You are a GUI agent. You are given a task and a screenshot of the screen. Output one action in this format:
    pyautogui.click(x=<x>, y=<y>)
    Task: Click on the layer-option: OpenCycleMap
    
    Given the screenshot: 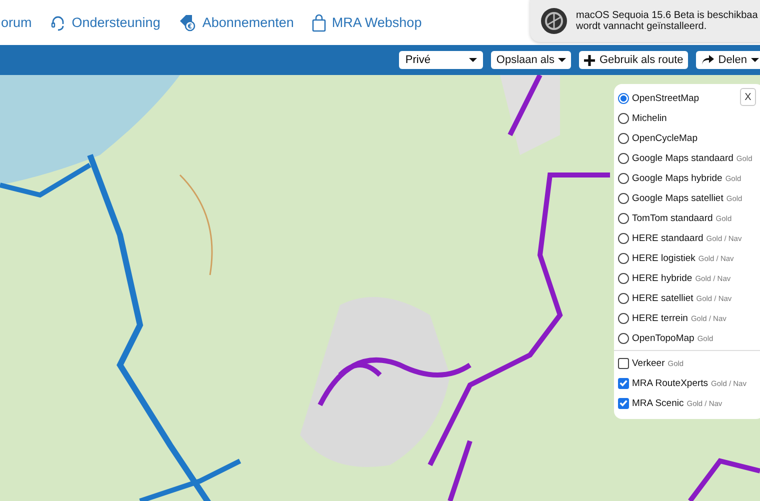 What is the action you would take?
    pyautogui.click(x=658, y=138)
    